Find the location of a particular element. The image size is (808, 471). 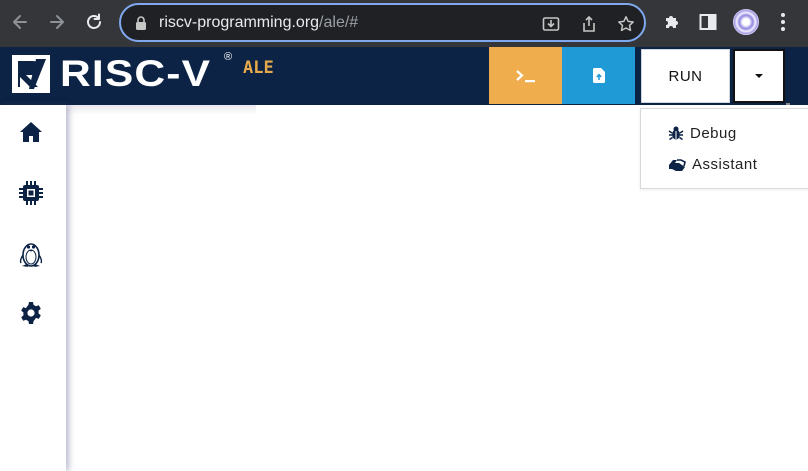

url-text: riscv-programming.org/ale/# is located at coordinates (258, 23).